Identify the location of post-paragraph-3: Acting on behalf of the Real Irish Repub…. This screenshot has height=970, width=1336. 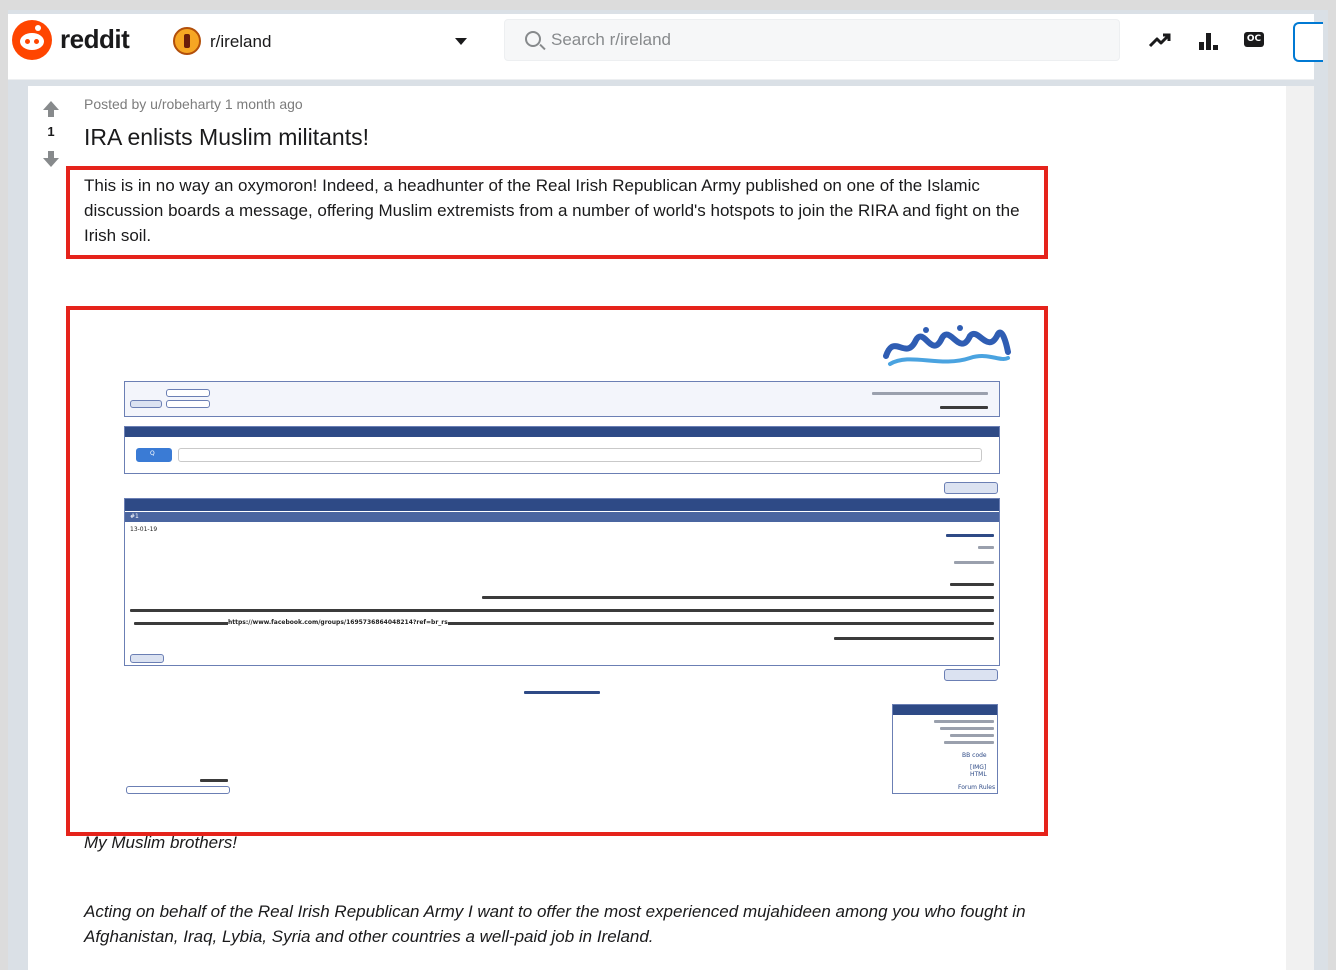
(555, 924).